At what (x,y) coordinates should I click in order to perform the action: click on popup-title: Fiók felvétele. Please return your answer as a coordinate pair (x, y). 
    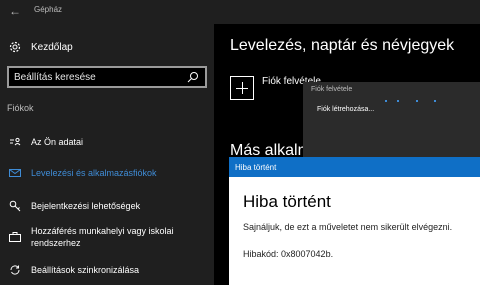
    Looking at the image, I should click on (332, 89).